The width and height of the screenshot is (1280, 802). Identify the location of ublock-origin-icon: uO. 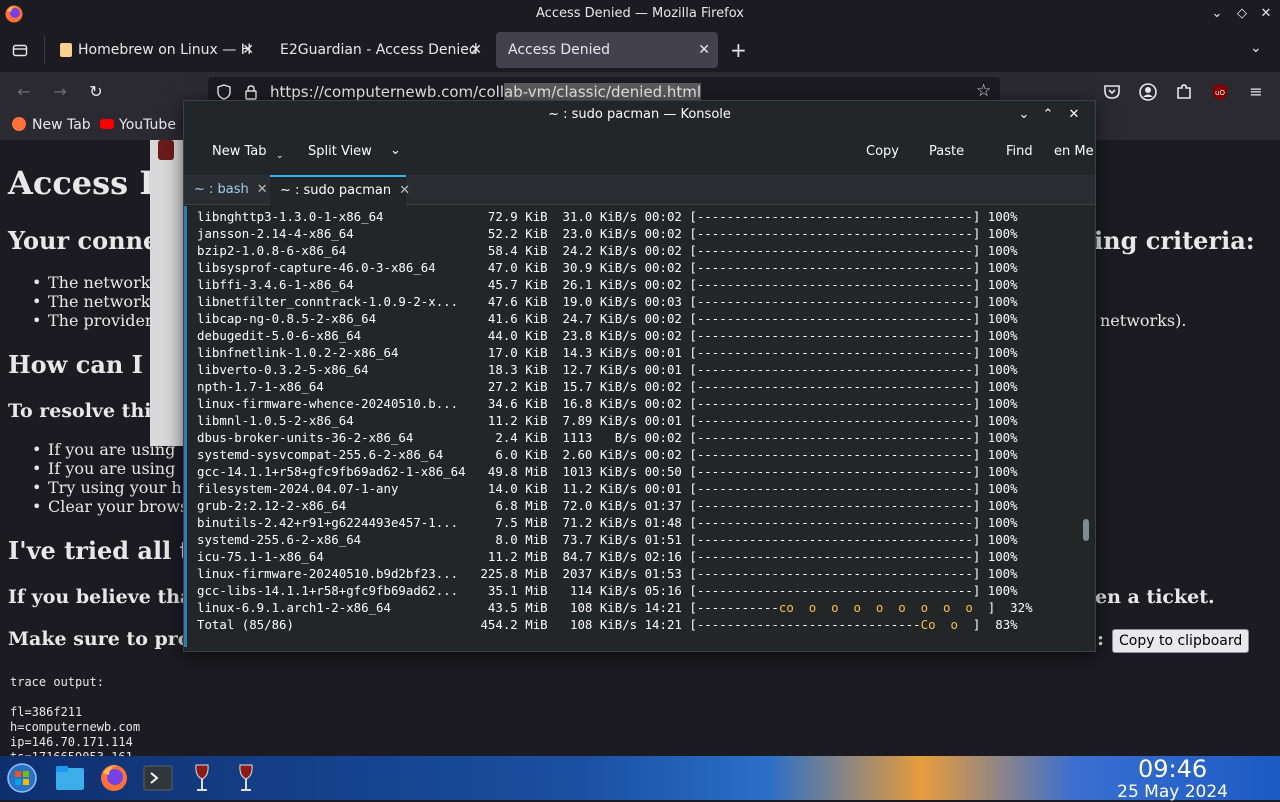
(1220, 92).